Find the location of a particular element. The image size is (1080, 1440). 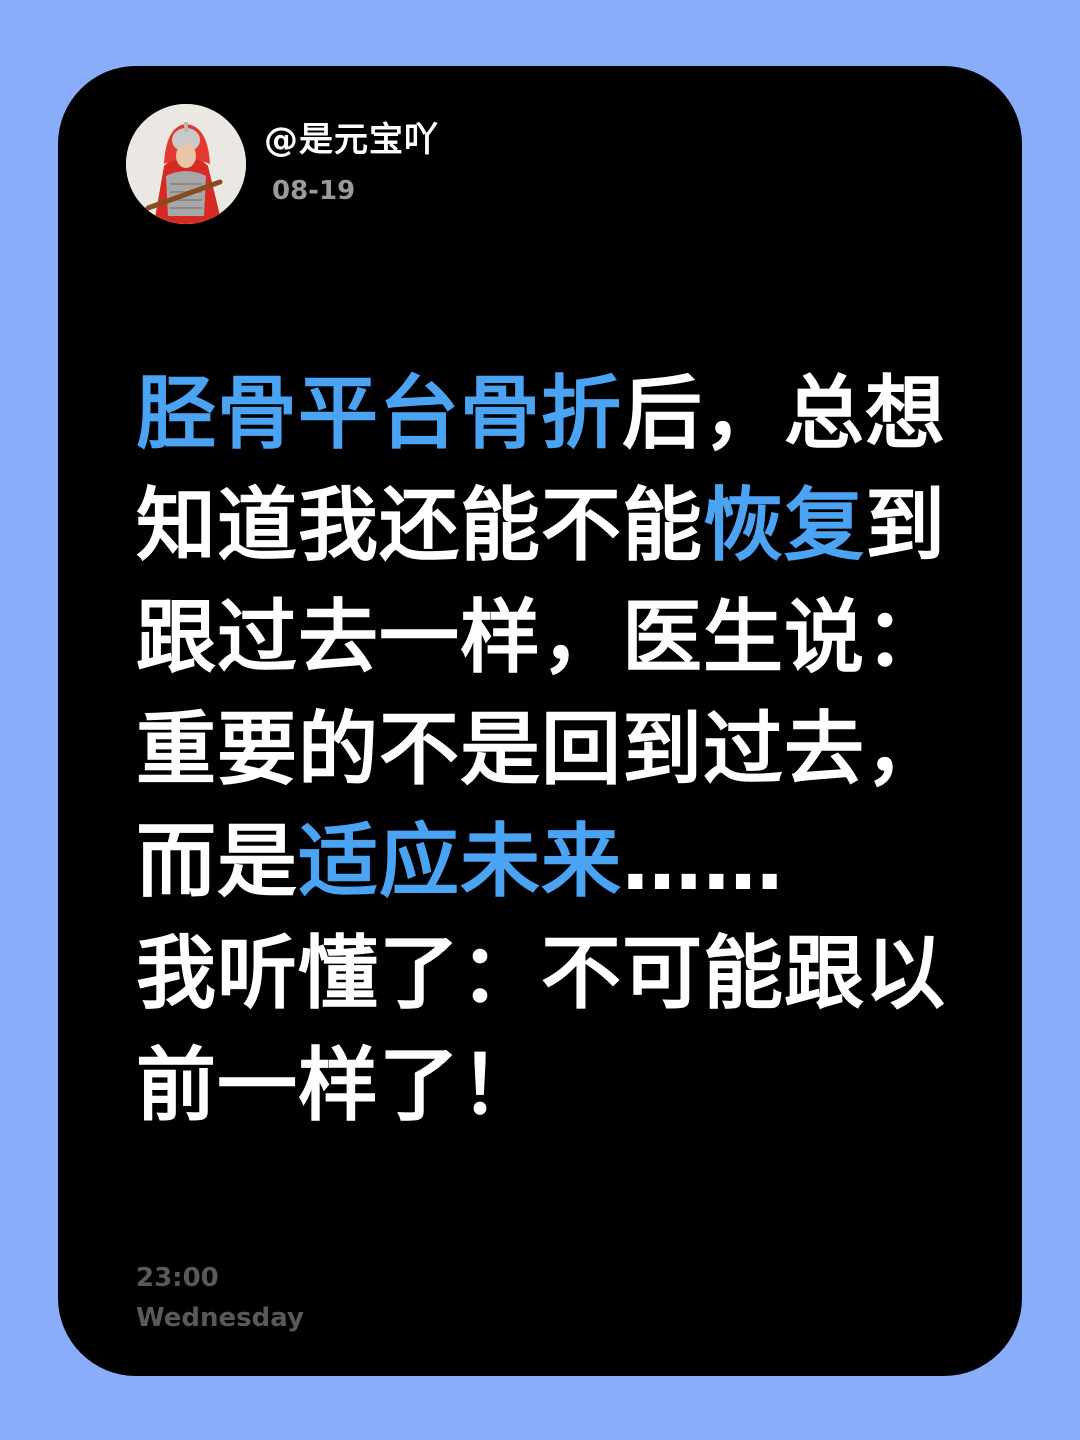

username: @是元宝吖 is located at coordinates (351, 136).